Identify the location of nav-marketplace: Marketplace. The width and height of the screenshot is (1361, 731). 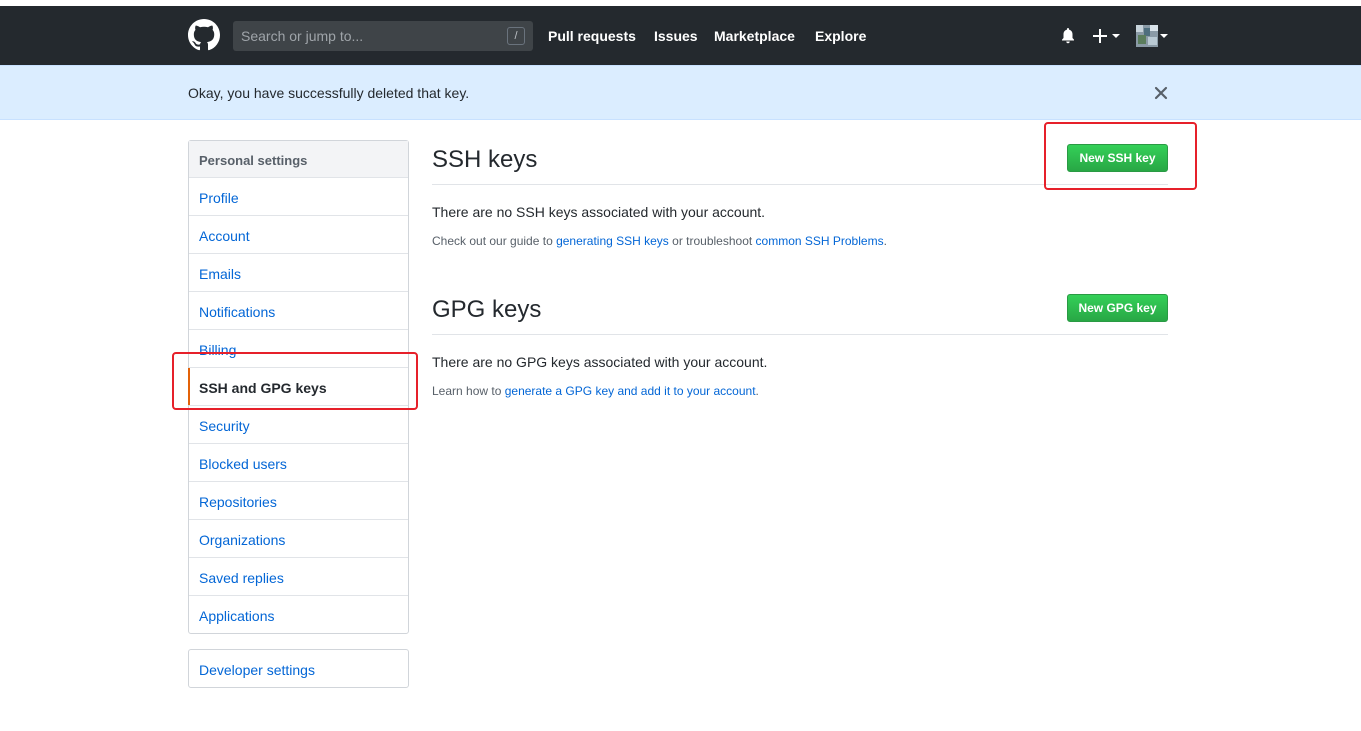
(754, 36).